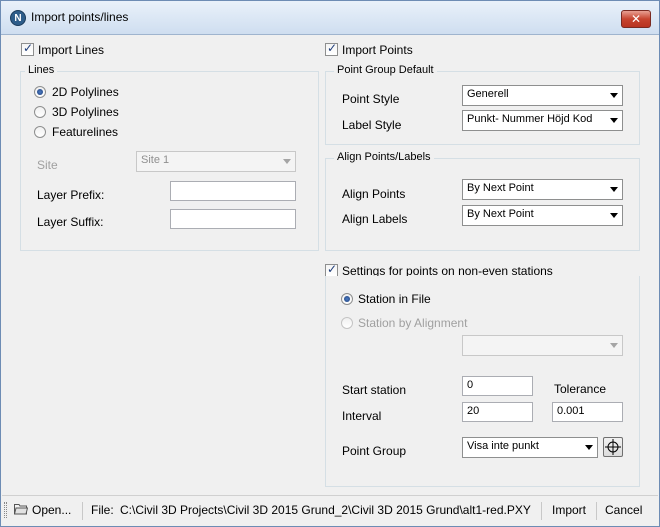  Describe the element at coordinates (542, 215) in the screenshot. I see `align-labels-select: By Next Point` at that location.